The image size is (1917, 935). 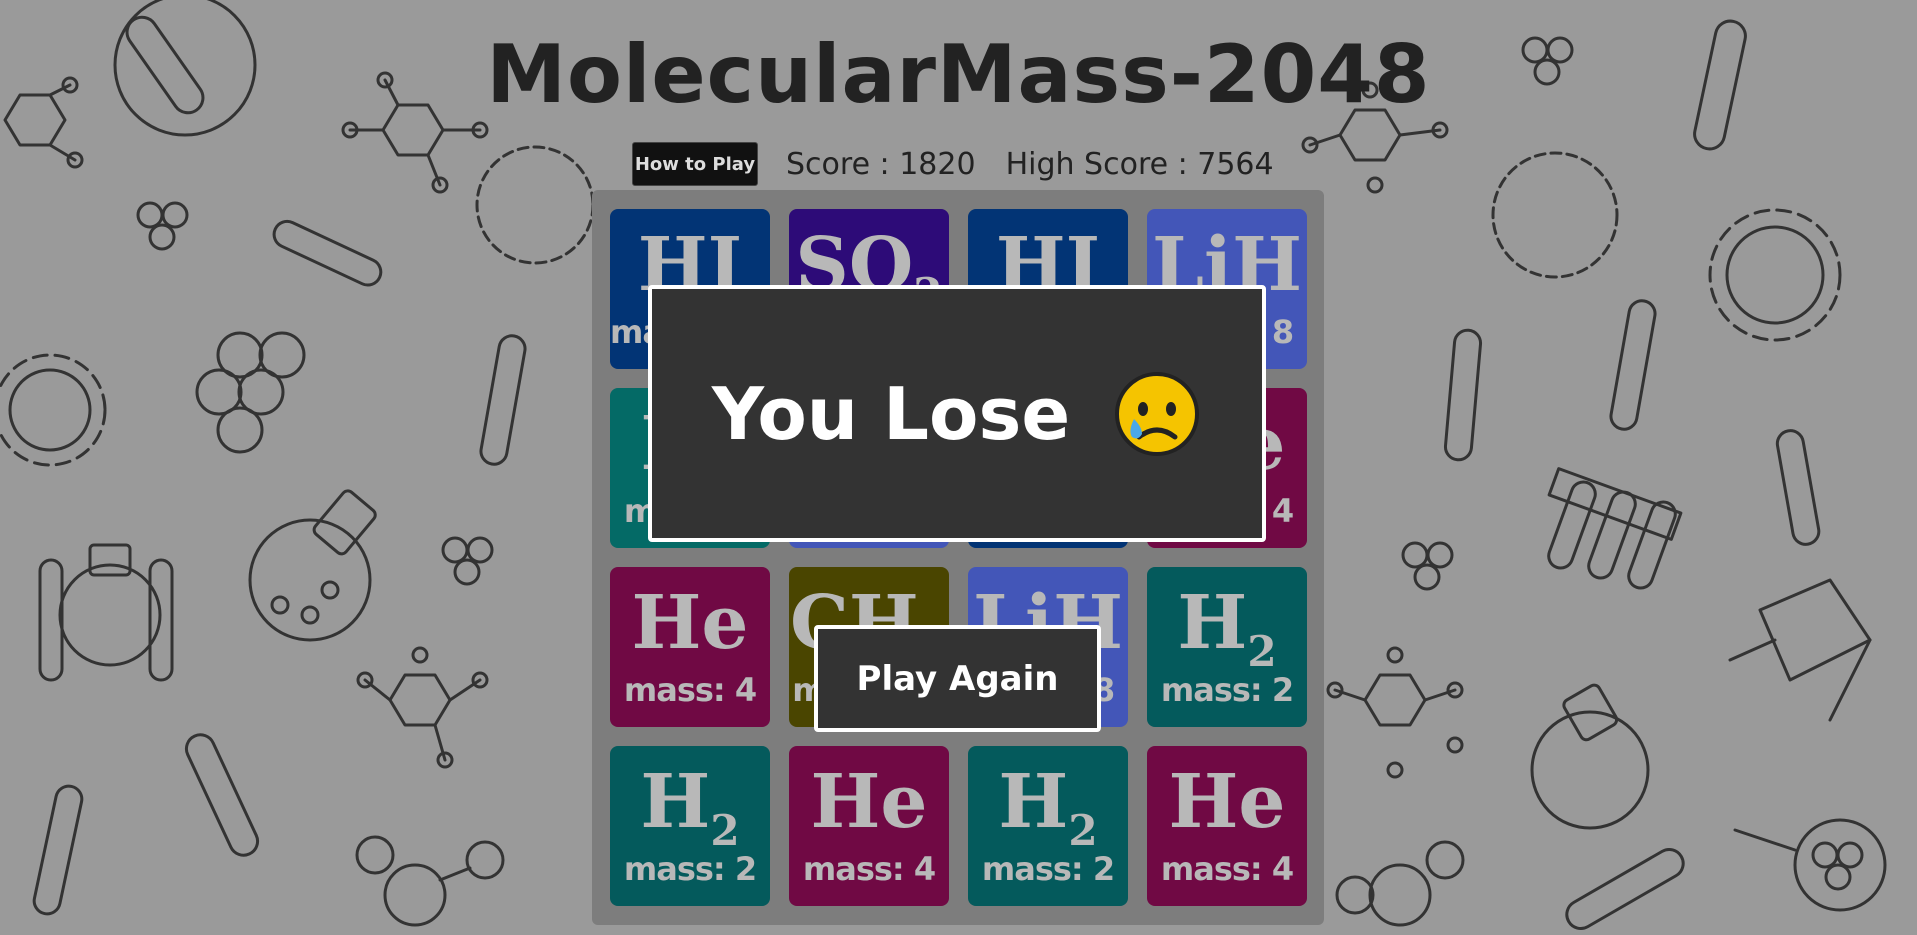 I want to click on play-again-button: Play Again, so click(x=957, y=678).